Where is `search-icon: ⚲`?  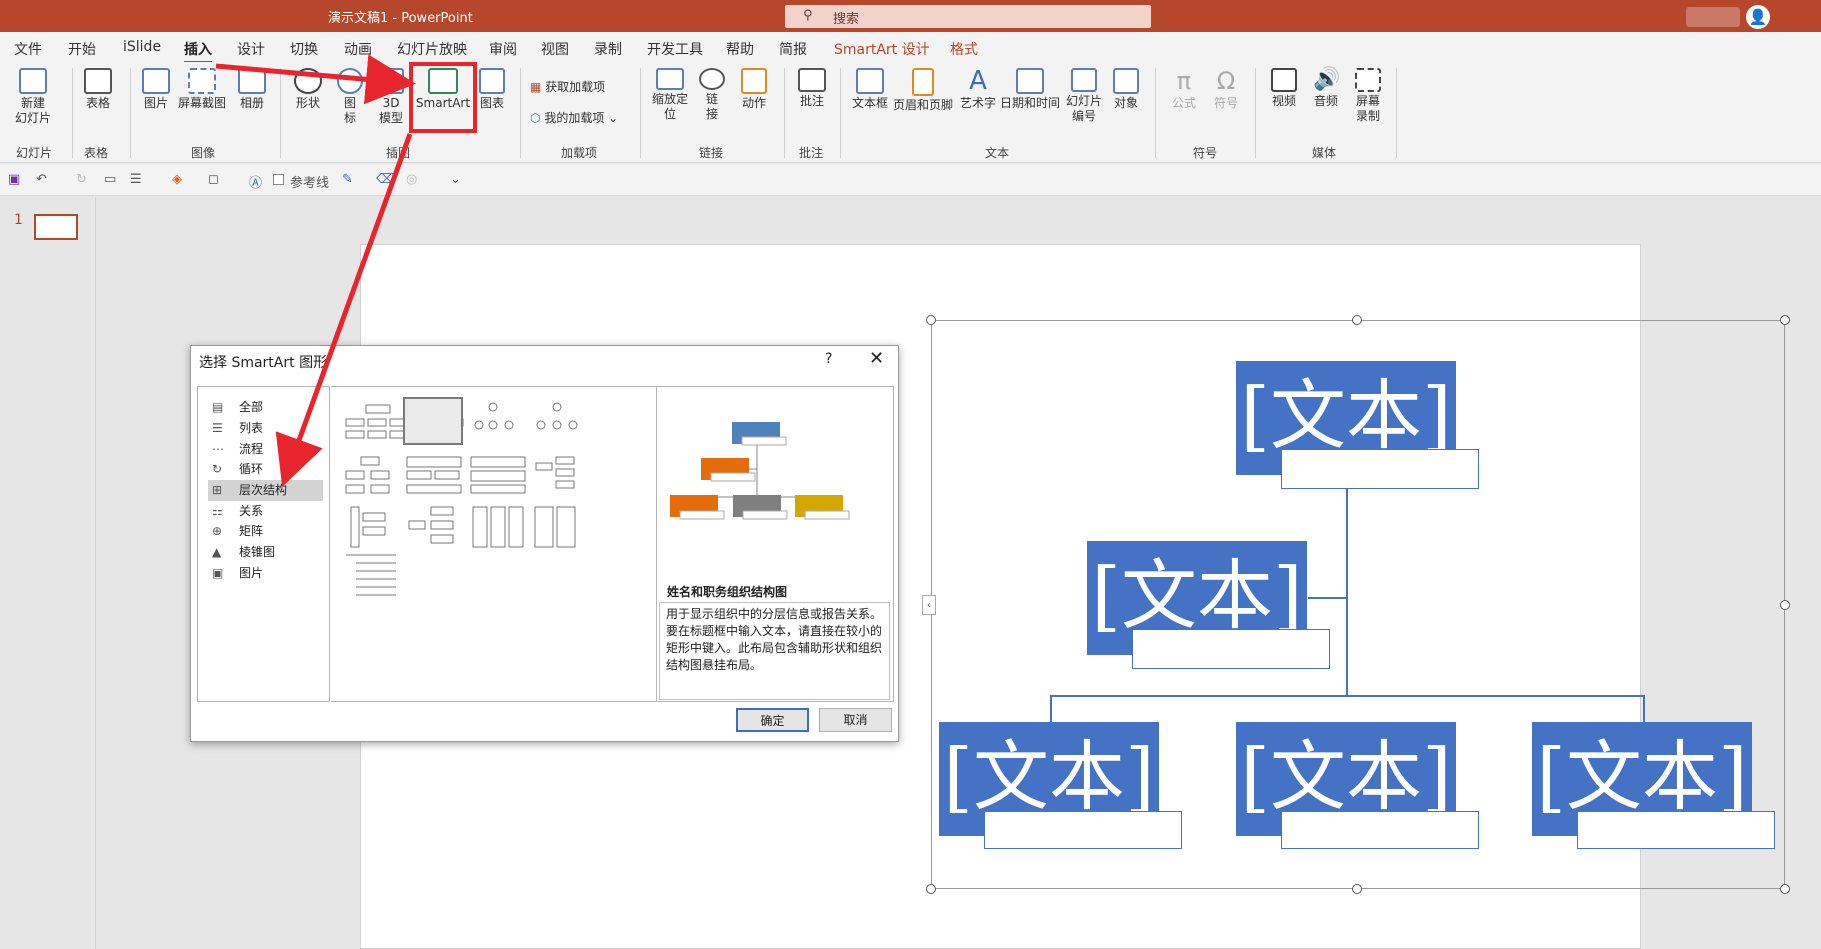 search-icon: ⚲ is located at coordinates (808, 15).